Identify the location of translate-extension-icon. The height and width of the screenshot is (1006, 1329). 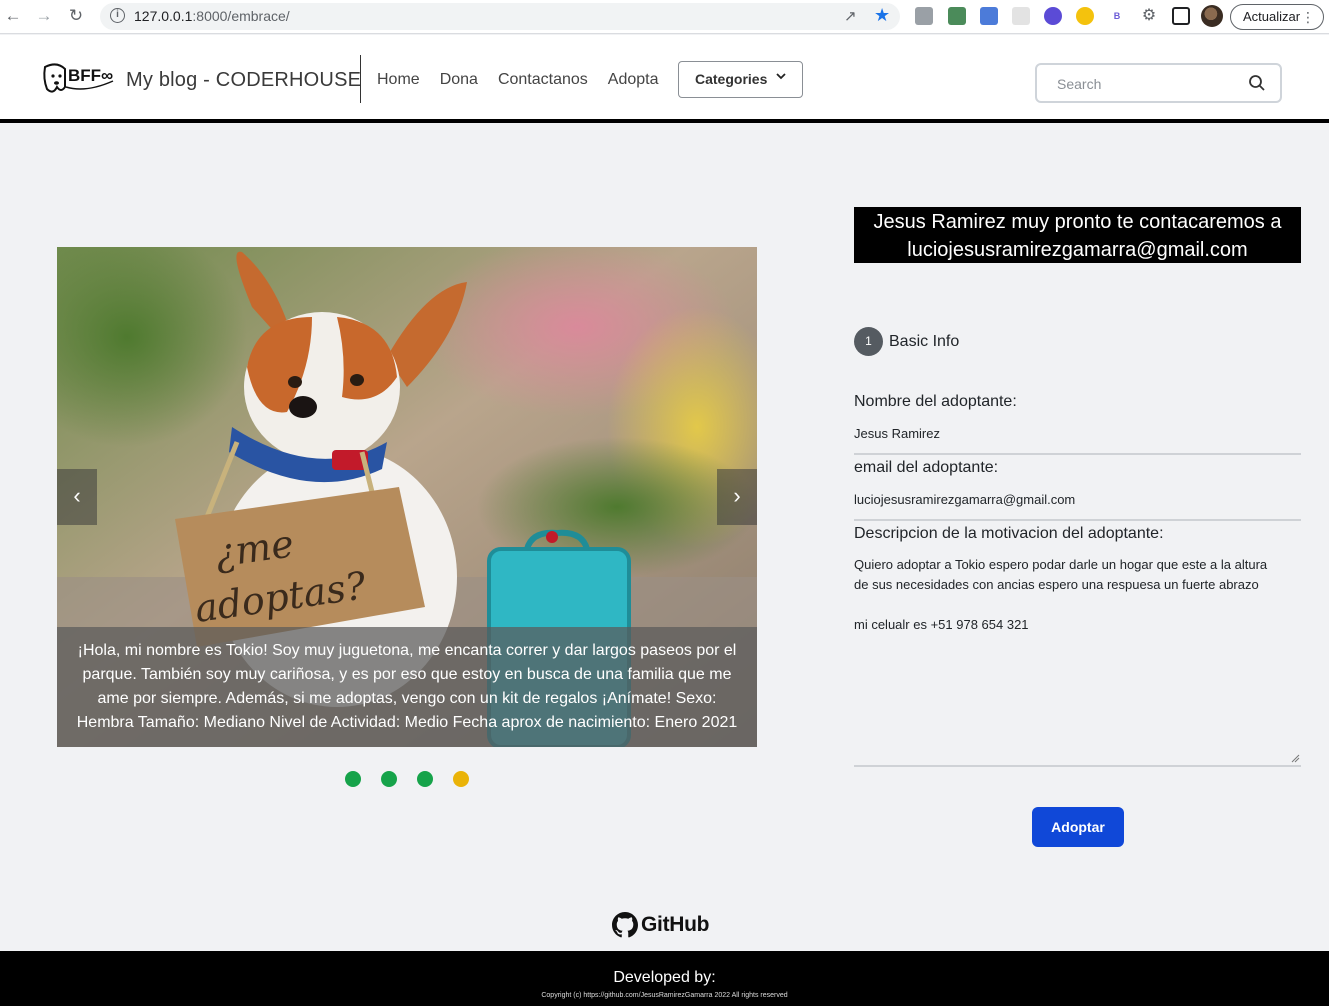
(989, 16).